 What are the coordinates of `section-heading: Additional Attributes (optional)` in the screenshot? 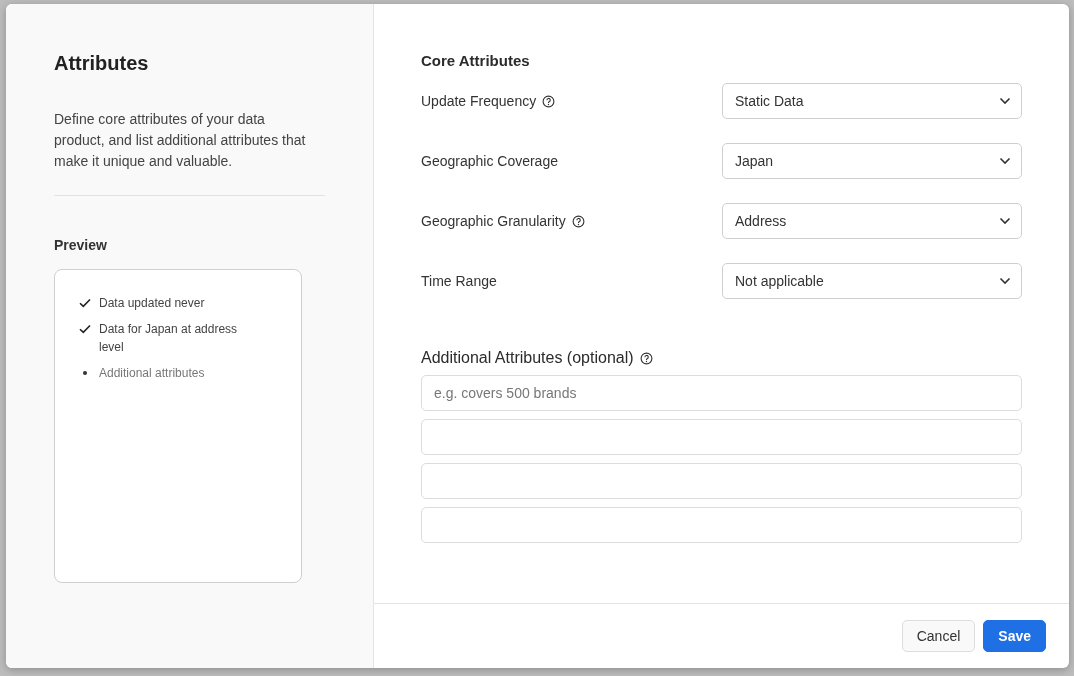 It's located at (527, 358).